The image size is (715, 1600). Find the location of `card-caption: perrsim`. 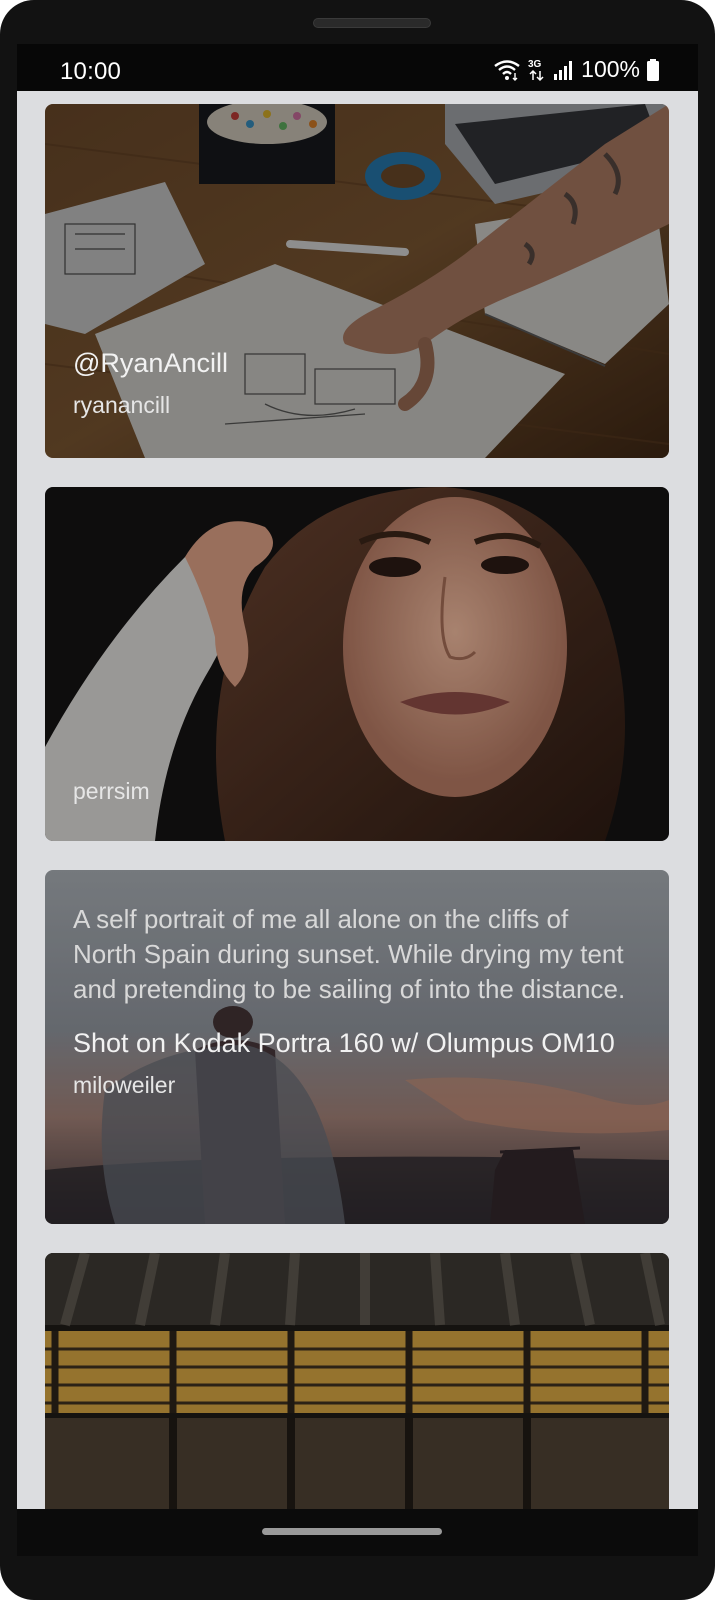

card-caption: perrsim is located at coordinates (351, 791).